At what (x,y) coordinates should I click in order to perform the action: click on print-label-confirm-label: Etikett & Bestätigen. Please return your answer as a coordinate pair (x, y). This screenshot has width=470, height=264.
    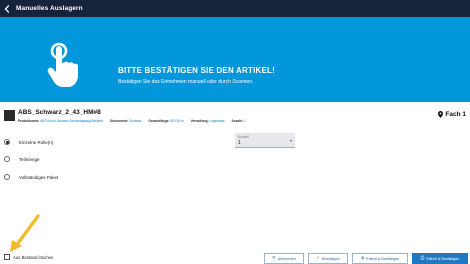
    Looking at the image, I should click on (443, 258).